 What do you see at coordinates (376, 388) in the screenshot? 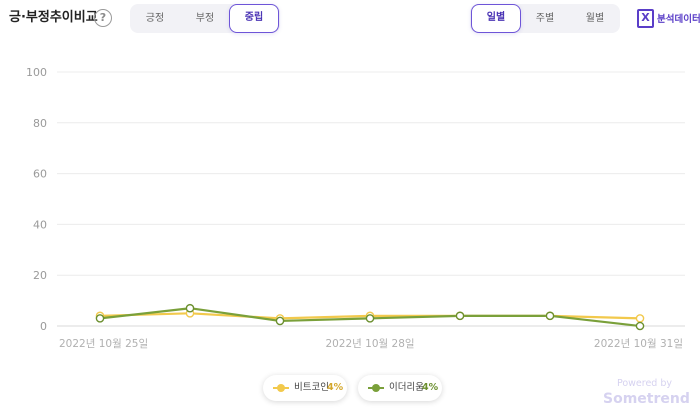
I see `legend-dot-ethereum` at bounding box center [376, 388].